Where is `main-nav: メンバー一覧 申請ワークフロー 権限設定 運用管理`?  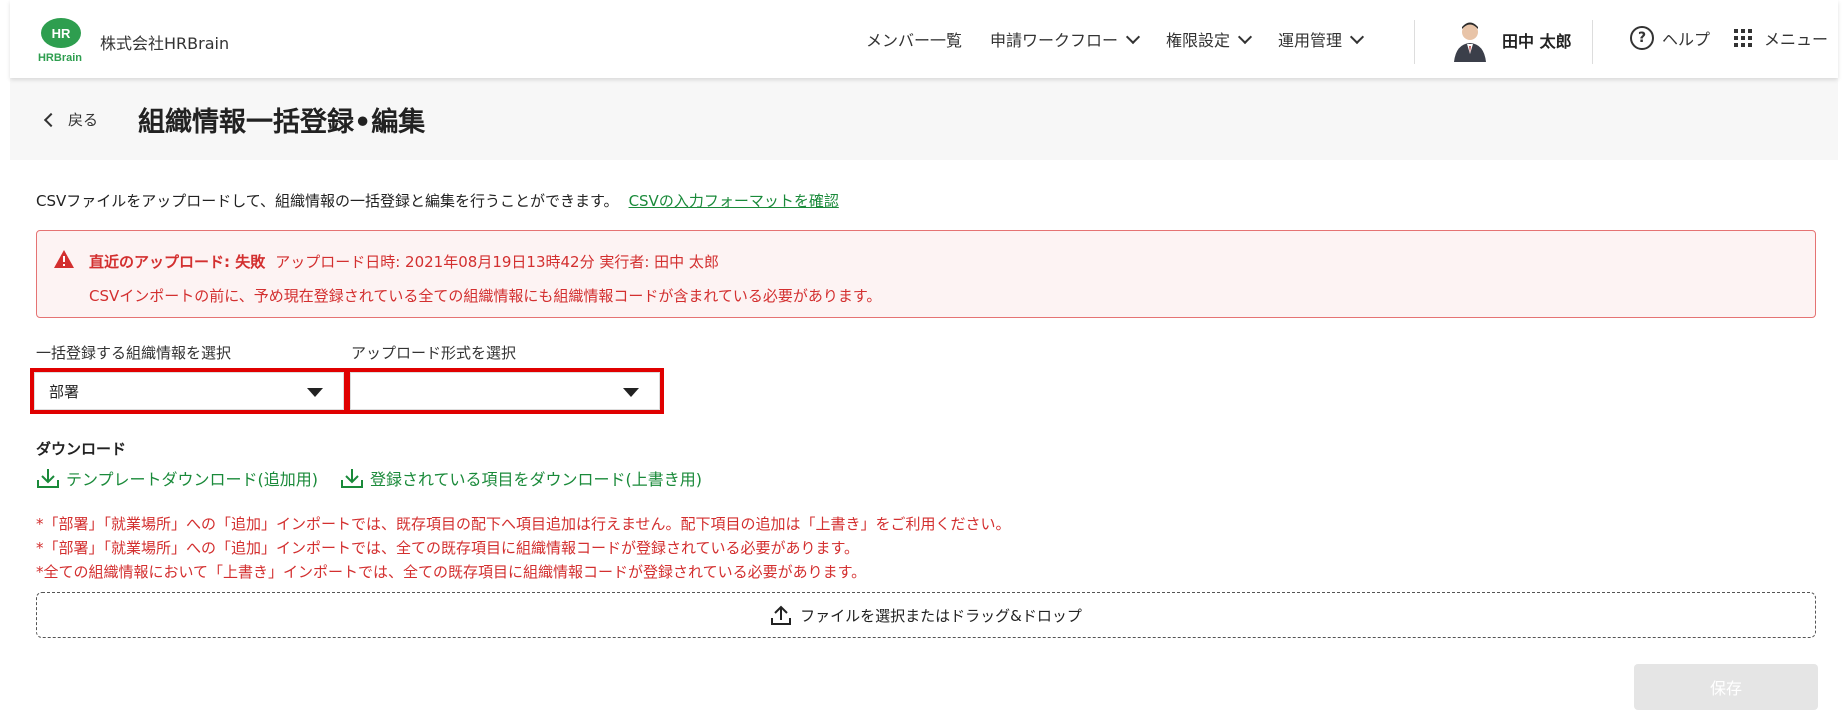 main-nav: メンバー一覧 申請ワークフロー 権限設定 運用管理 is located at coordinates (1128, 39).